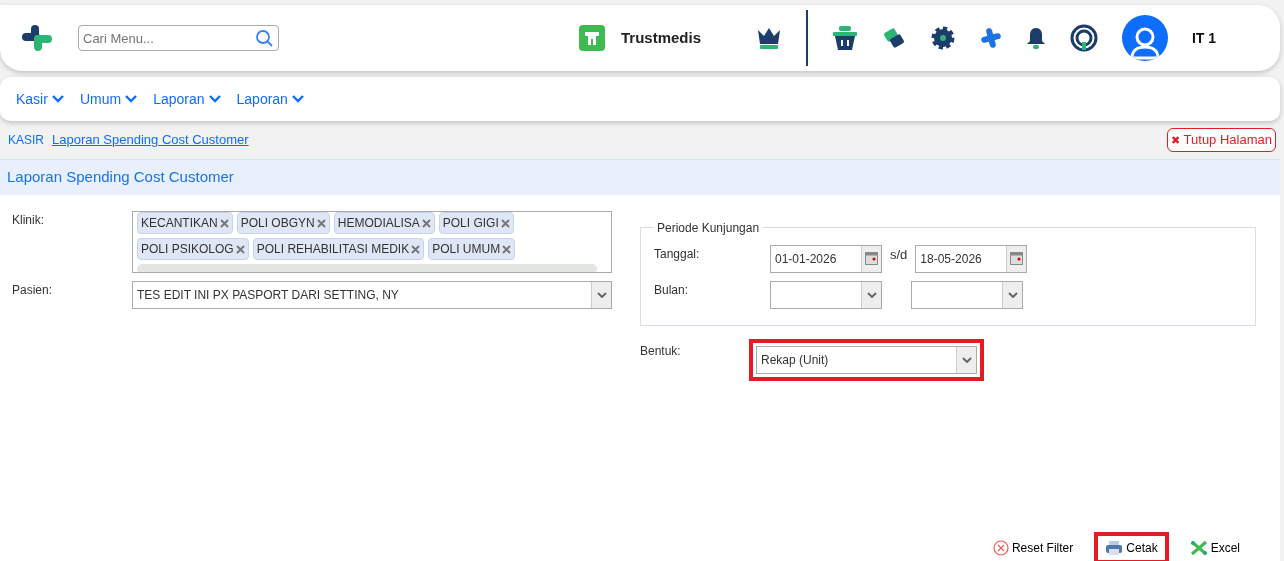 The height and width of the screenshot is (561, 1284). I want to click on field-label: Bentuk:, so click(661, 351).